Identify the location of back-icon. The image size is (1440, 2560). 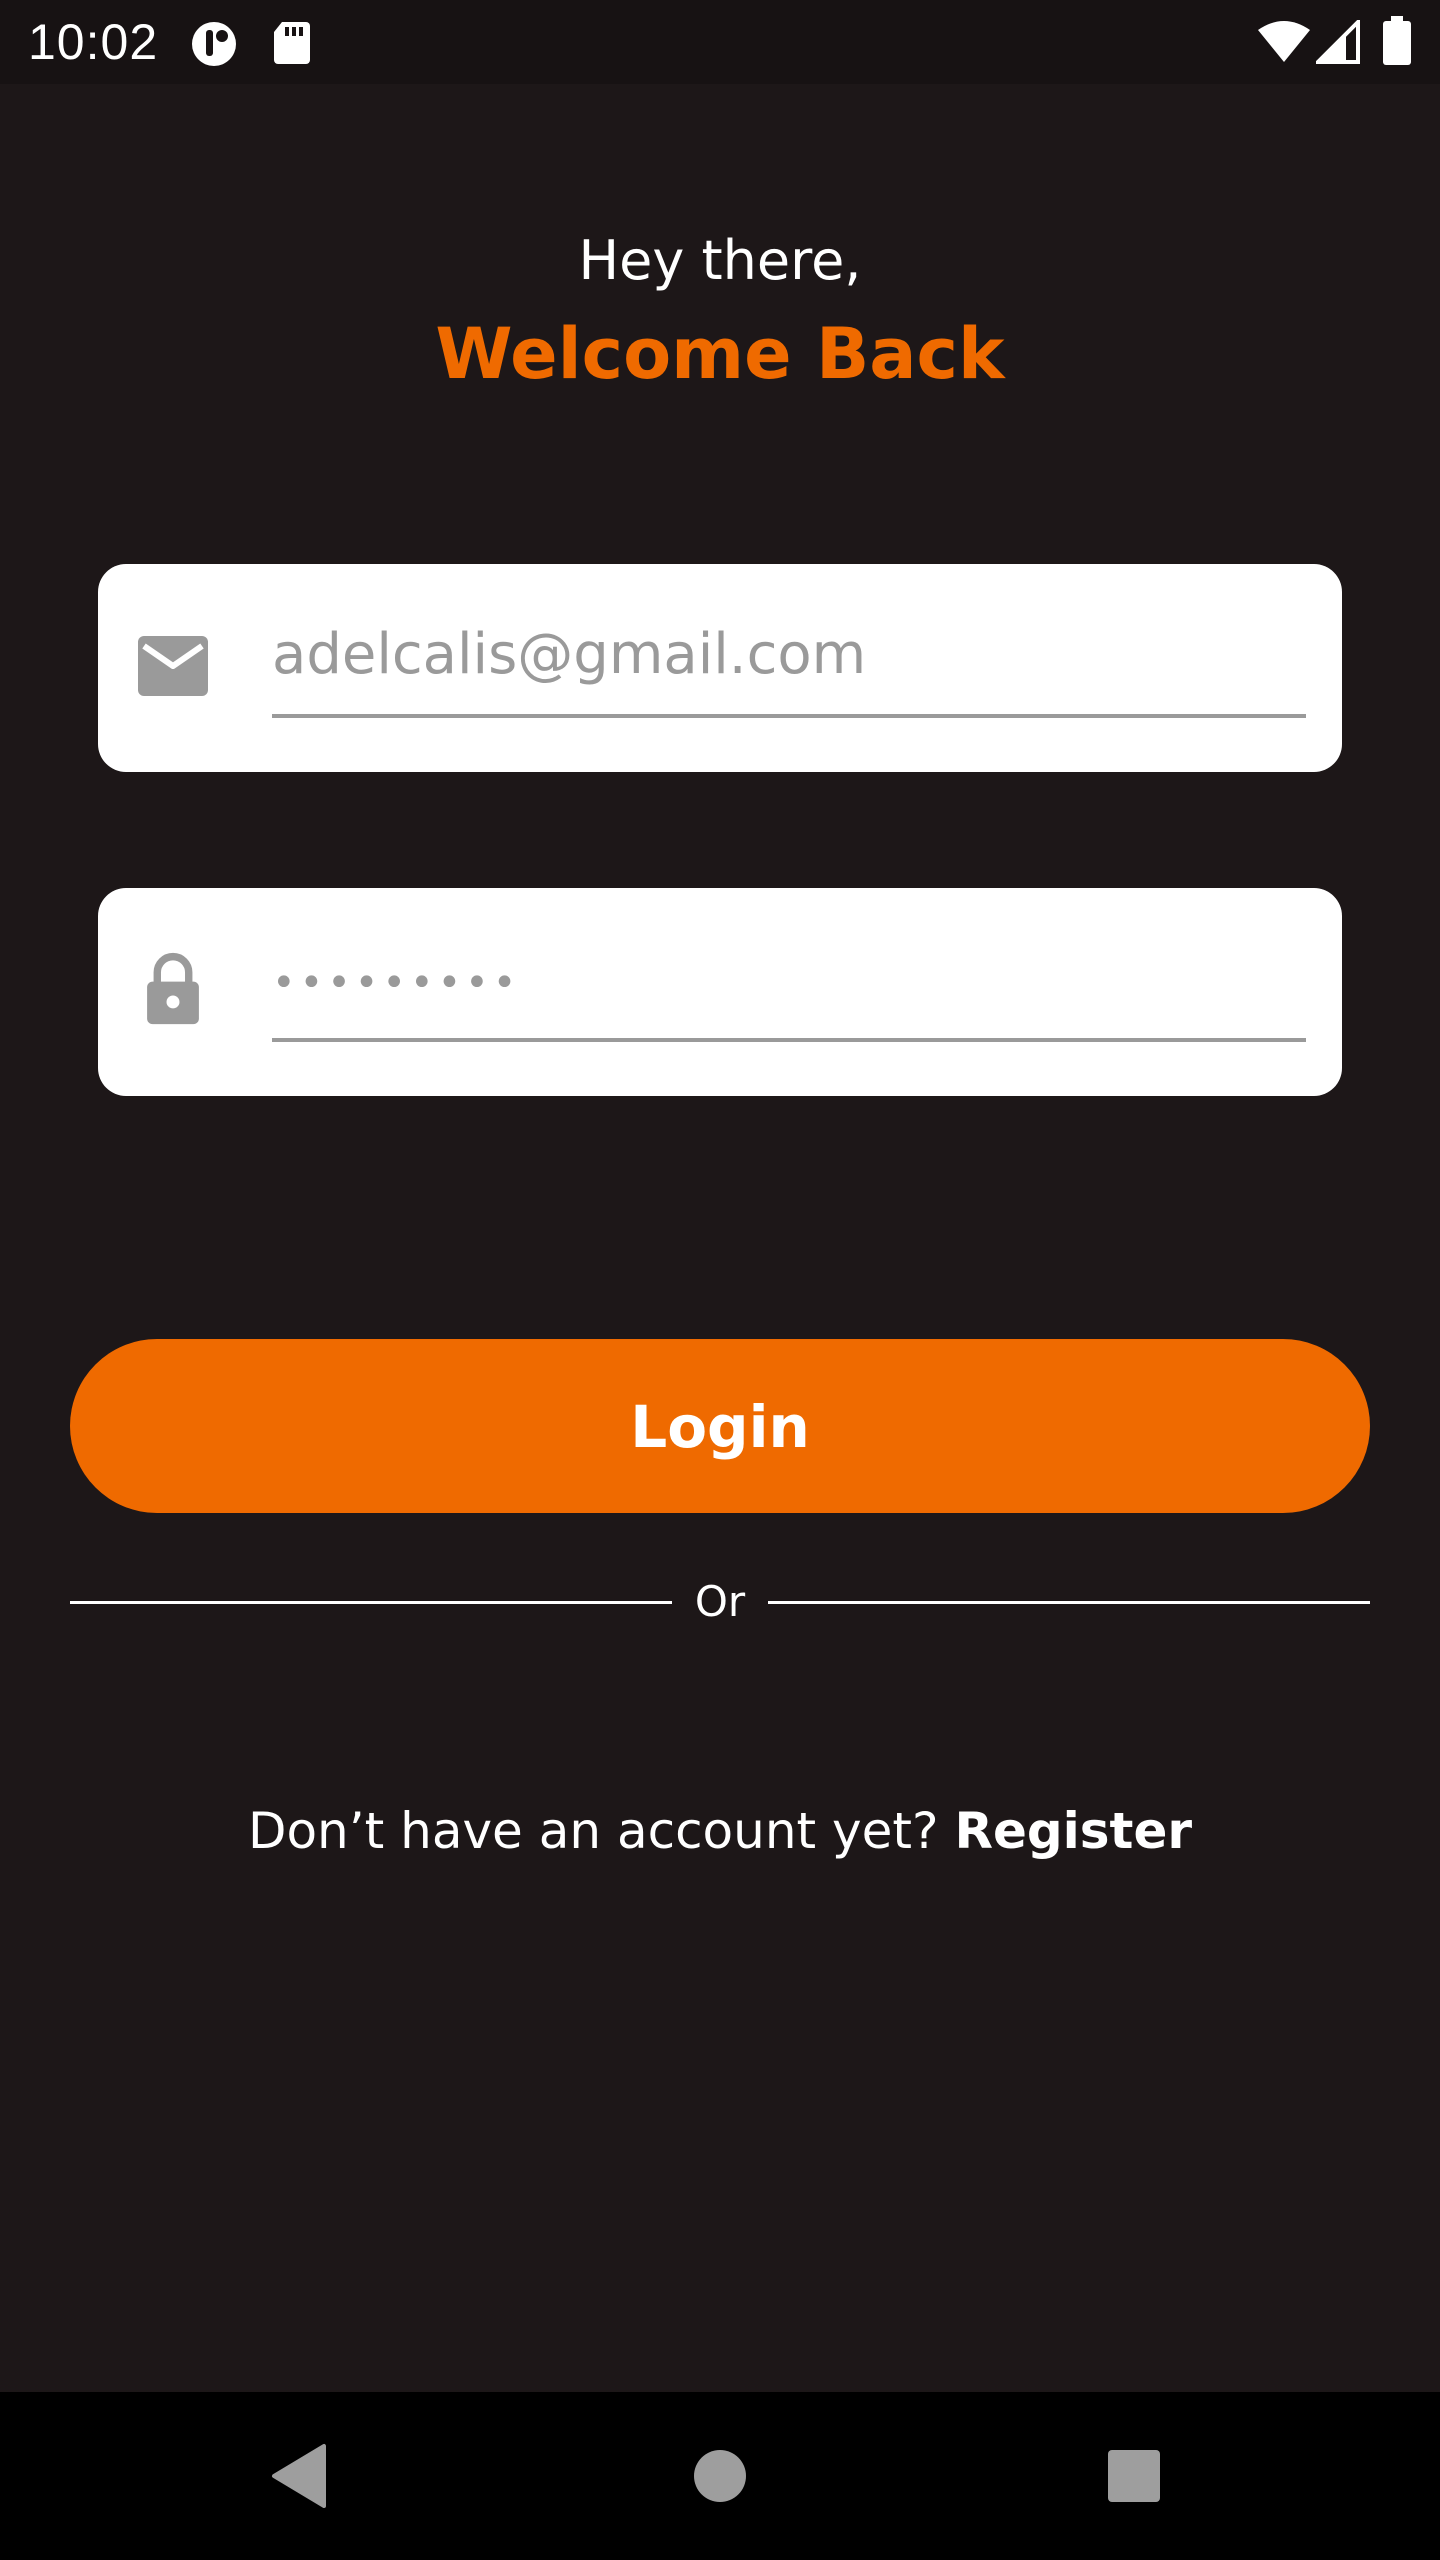
(300, 2476).